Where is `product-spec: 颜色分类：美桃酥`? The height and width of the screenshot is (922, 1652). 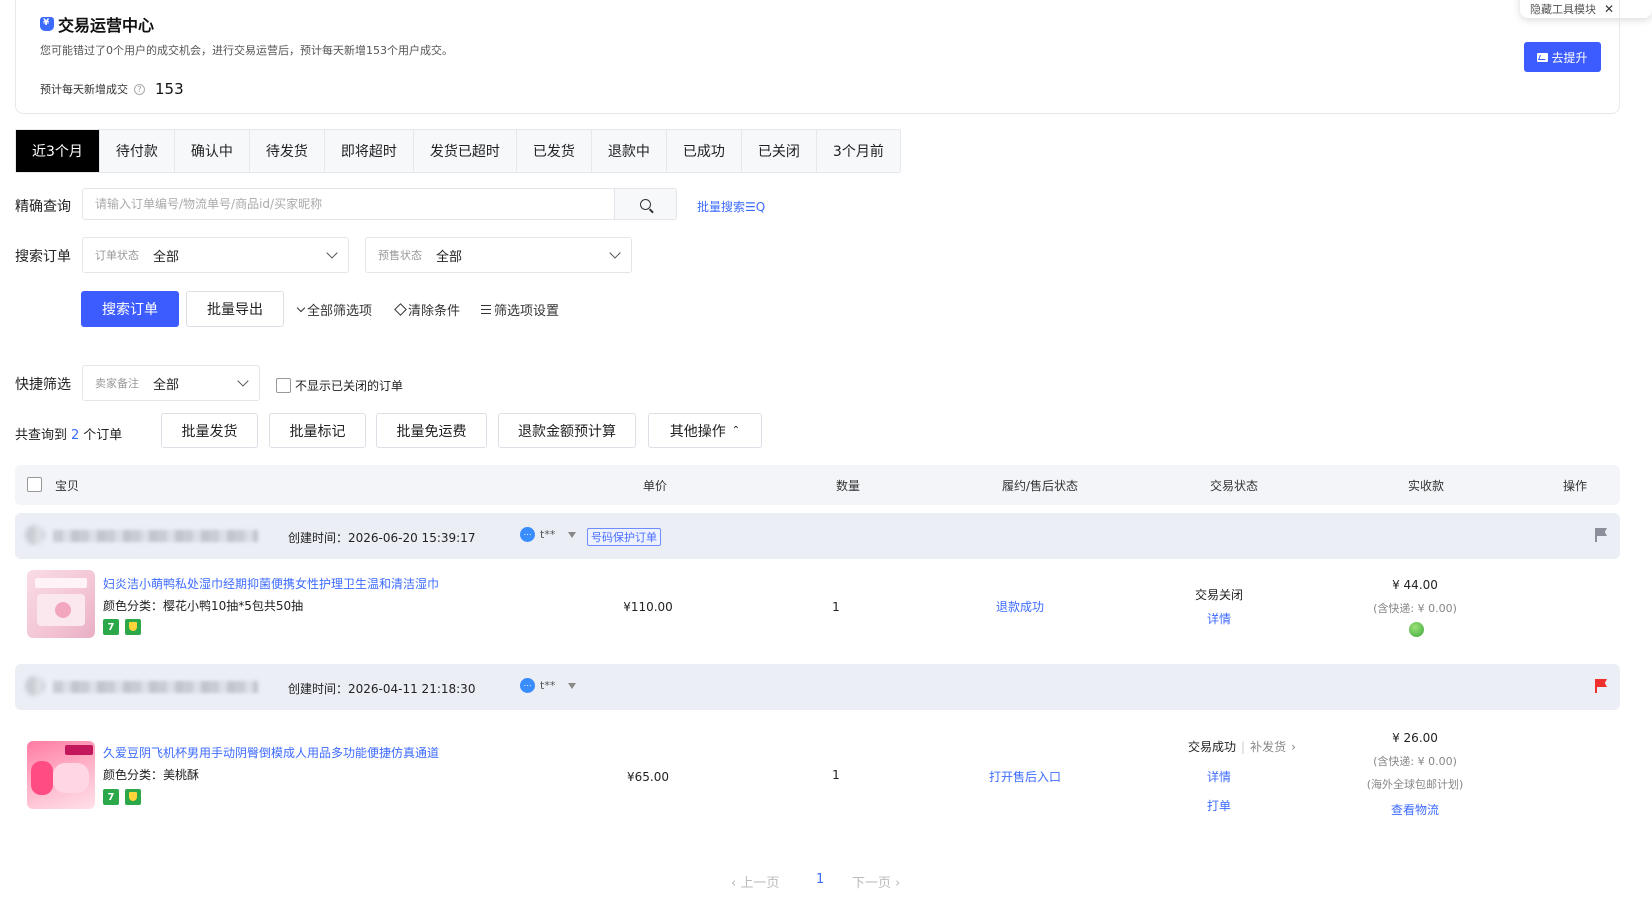 product-spec: 颜色分类：美桃酥 is located at coordinates (151, 775).